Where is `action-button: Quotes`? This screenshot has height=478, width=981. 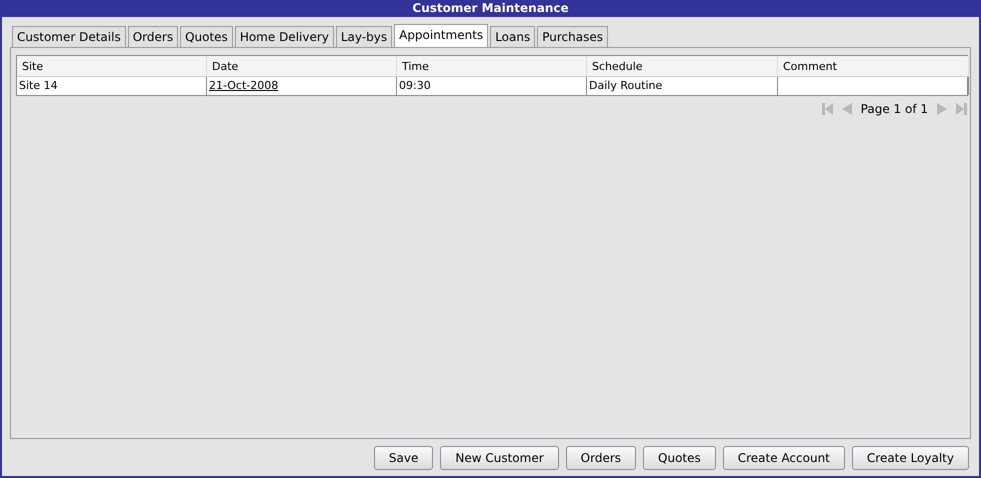 action-button: Quotes is located at coordinates (679, 458).